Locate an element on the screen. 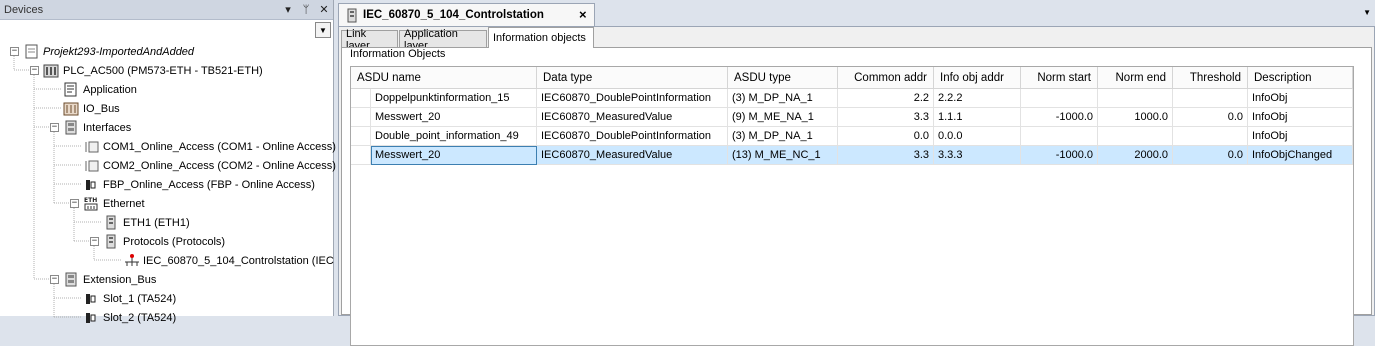 This screenshot has height=346, width=1375. tree-item-io-bus: IO_Bus is located at coordinates (91, 108).